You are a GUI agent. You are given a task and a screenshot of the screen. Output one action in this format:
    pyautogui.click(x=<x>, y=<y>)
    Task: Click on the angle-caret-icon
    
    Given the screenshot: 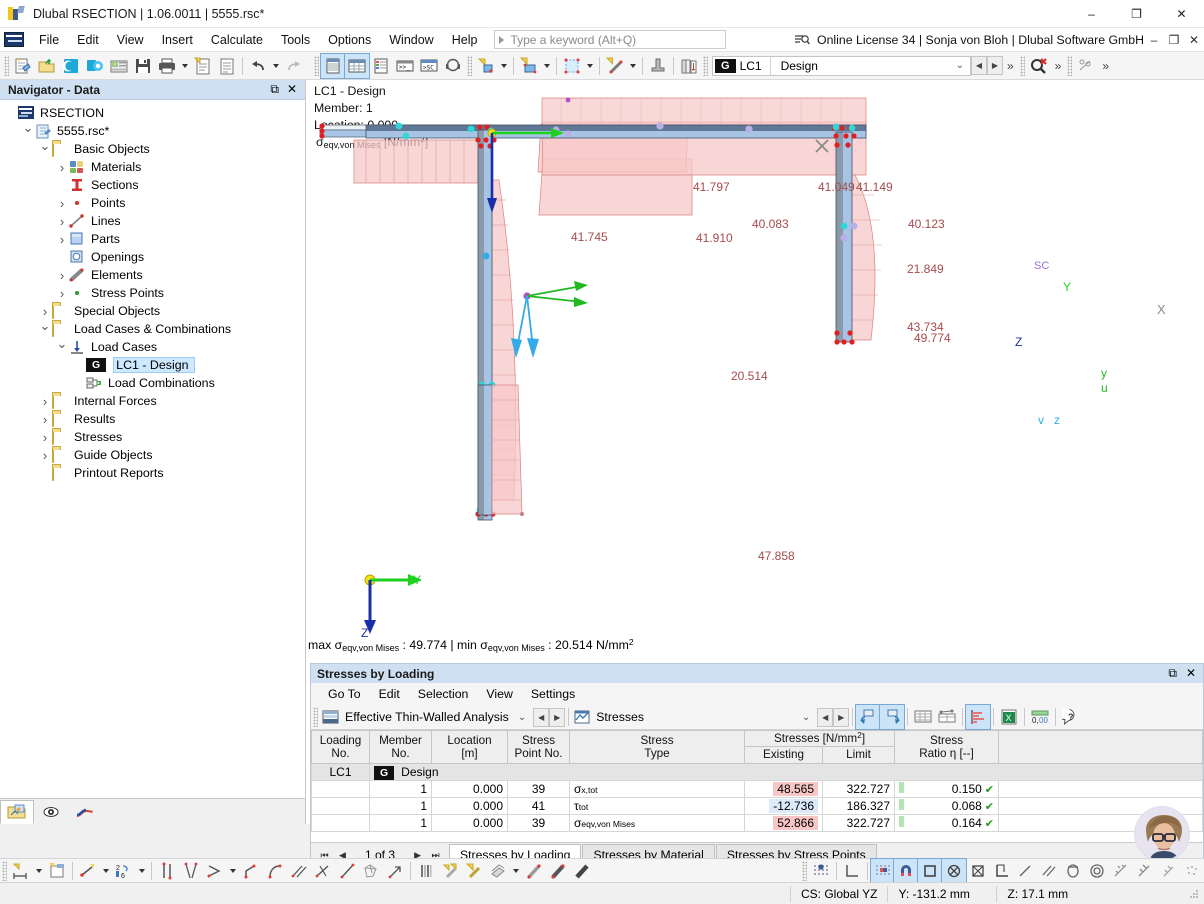 What is the action you would take?
    pyautogui.click(x=233, y=870)
    